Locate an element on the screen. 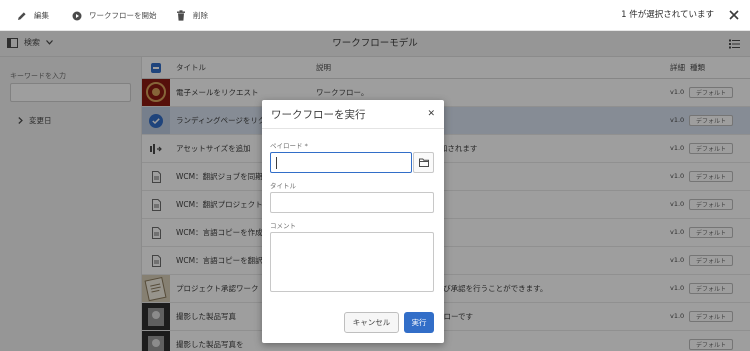  cancel-button: キャンセル is located at coordinates (371, 322).